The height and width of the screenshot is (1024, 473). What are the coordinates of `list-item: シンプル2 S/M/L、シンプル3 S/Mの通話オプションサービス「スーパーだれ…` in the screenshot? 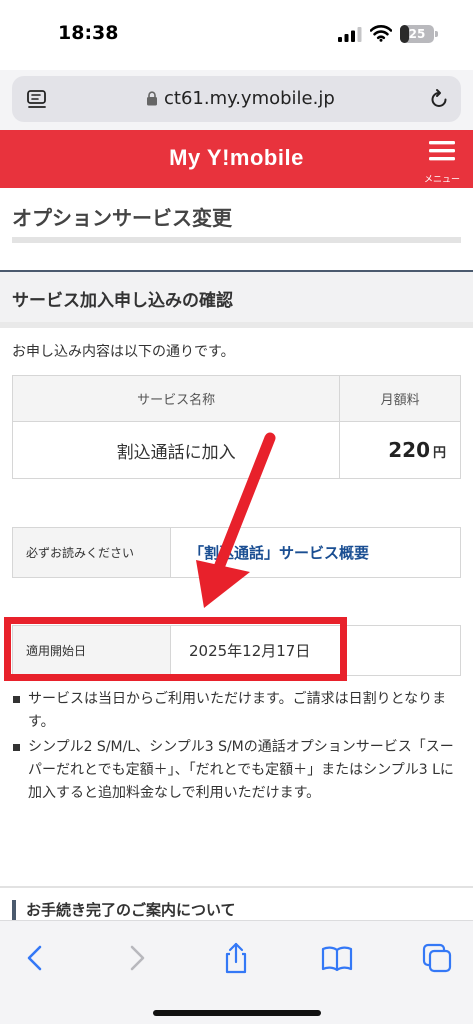 It's located at (236, 770).